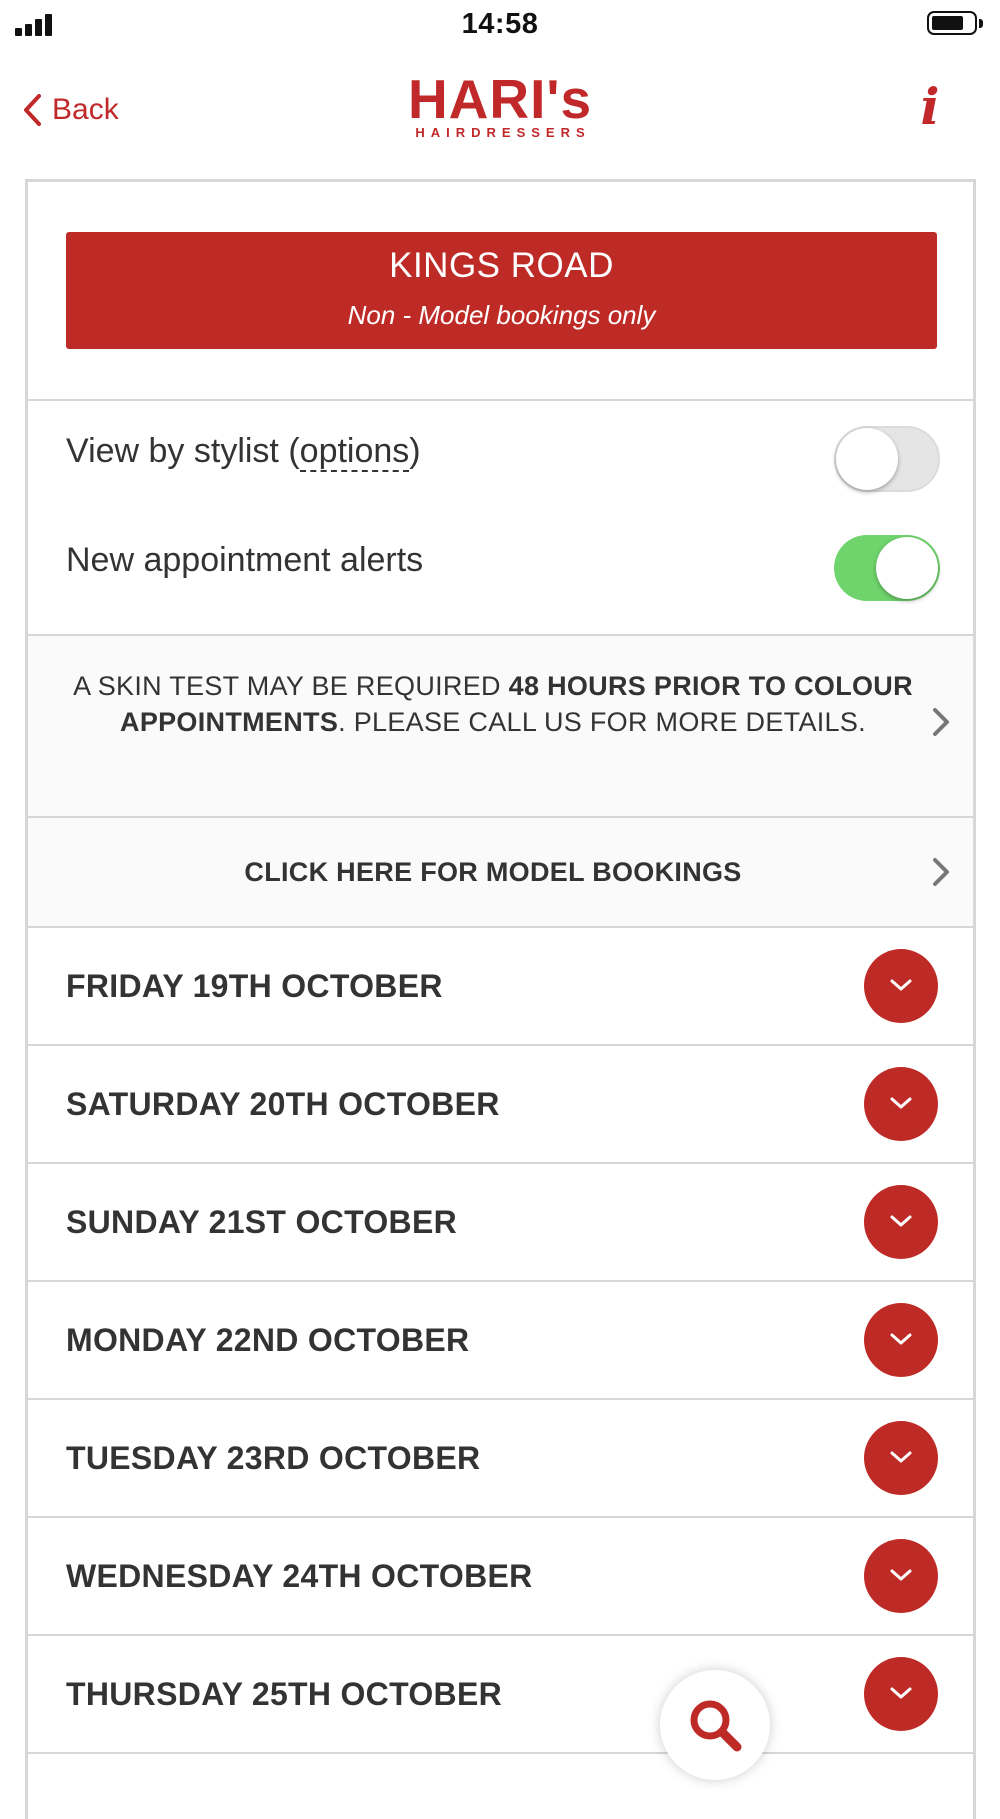 This screenshot has height=1819, width=1000. What do you see at coordinates (273, 1458) in the screenshot?
I see `day-label: TUESDAY 23RD OCTOBER` at bounding box center [273, 1458].